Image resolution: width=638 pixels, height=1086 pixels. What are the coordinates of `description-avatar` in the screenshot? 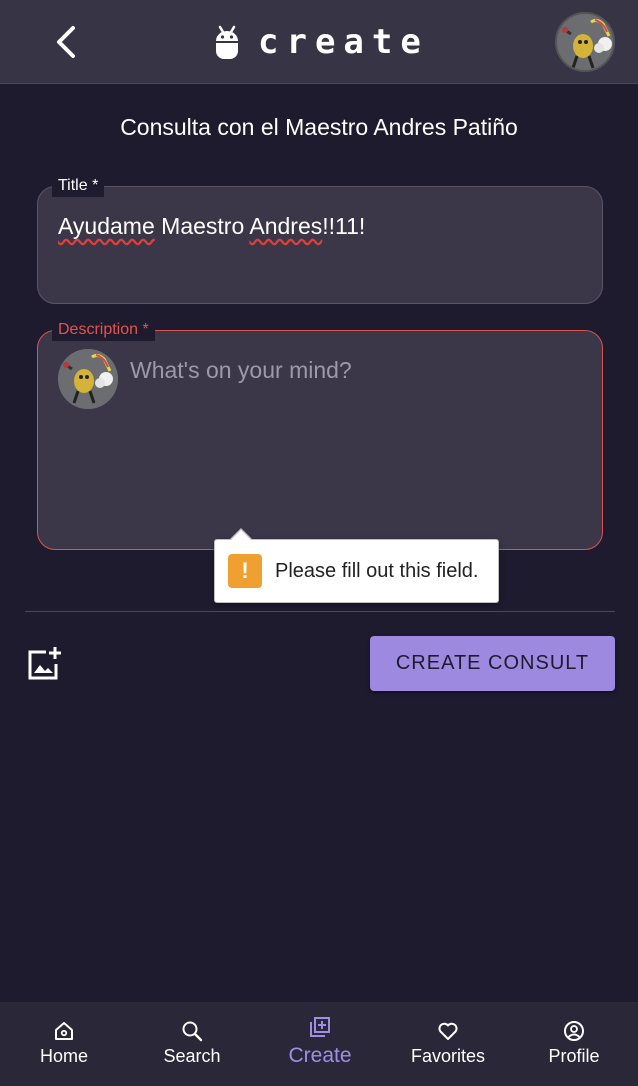 It's located at (88, 379).